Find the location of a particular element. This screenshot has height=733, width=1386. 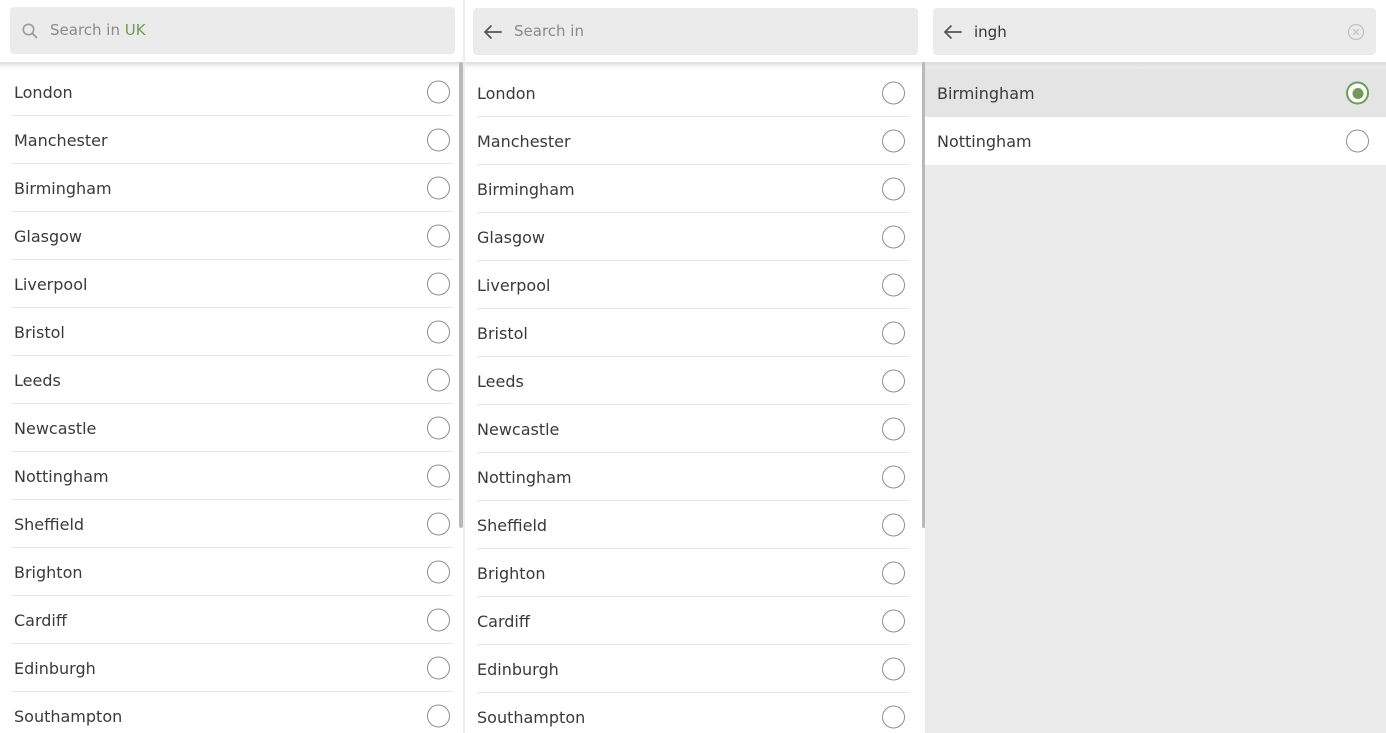

search-icon is located at coordinates (30, 31).